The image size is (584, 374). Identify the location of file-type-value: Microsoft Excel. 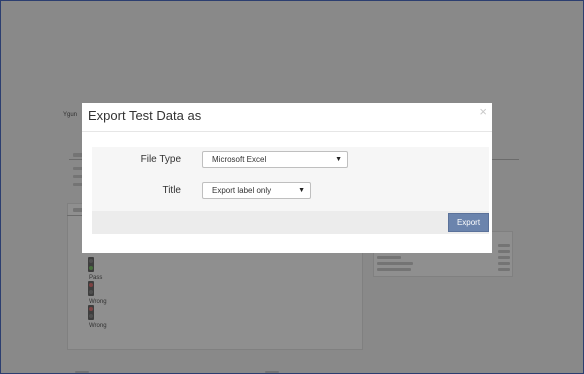
(239, 159).